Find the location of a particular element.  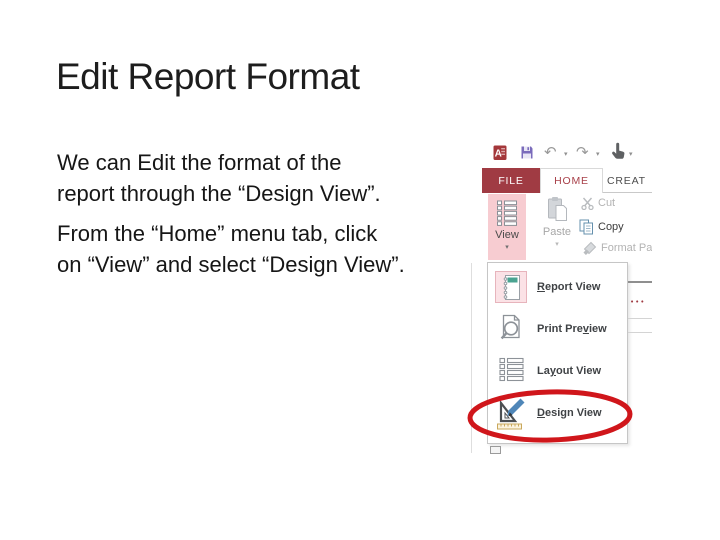

print-preview-icon-cell is located at coordinates (511, 329).